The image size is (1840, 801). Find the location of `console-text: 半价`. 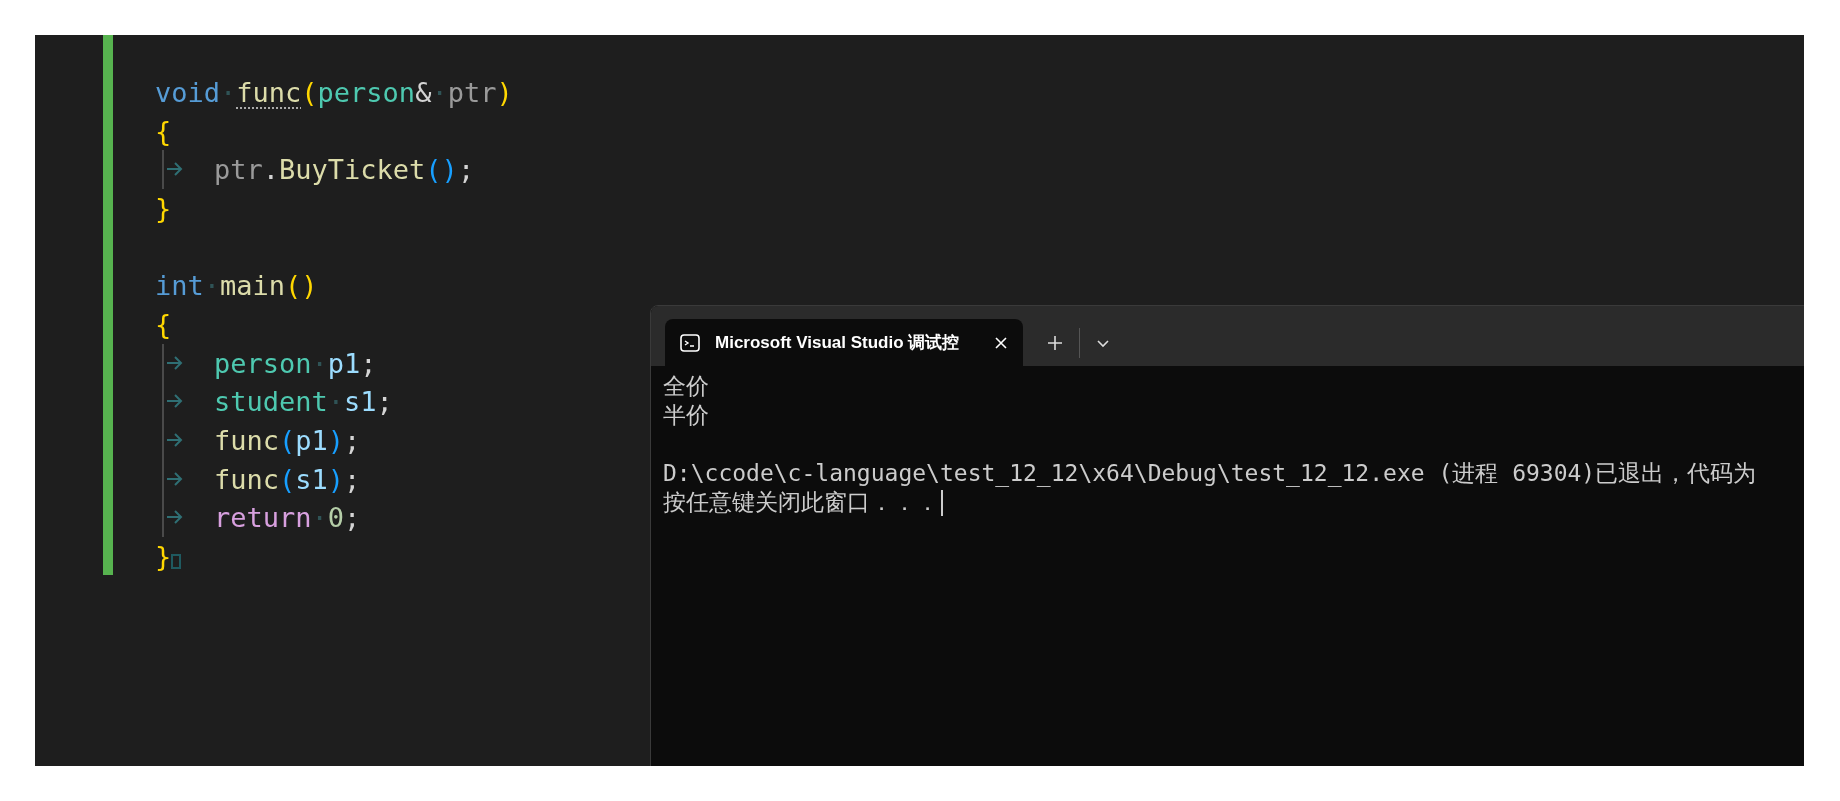

console-text: 半价 is located at coordinates (686, 415).